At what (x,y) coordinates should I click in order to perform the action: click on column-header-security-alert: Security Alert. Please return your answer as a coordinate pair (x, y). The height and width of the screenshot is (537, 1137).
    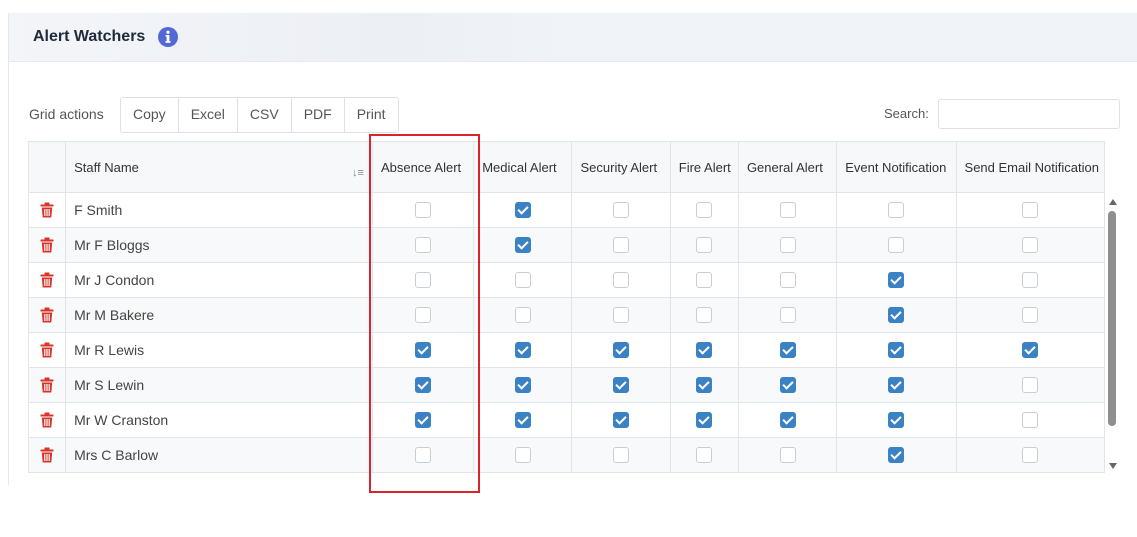
    Looking at the image, I should click on (621, 167).